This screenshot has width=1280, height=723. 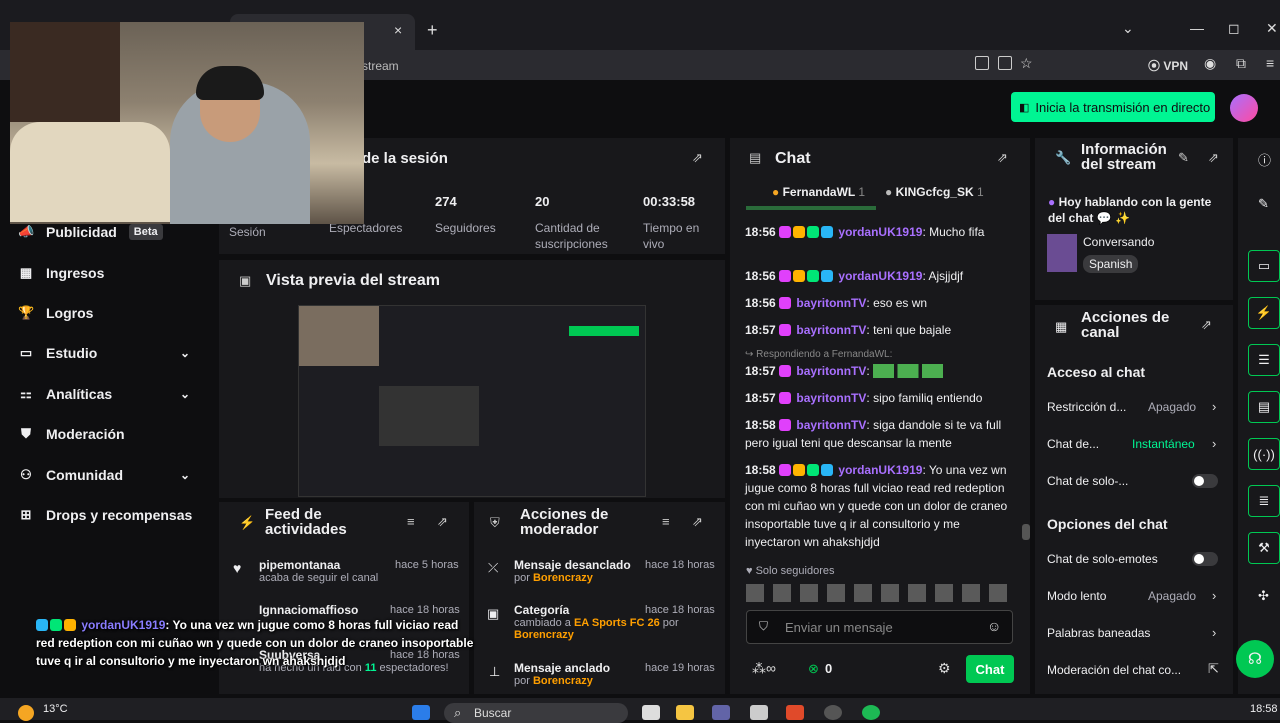 I want to click on chat-scrollbar, so click(x=1026, y=532).